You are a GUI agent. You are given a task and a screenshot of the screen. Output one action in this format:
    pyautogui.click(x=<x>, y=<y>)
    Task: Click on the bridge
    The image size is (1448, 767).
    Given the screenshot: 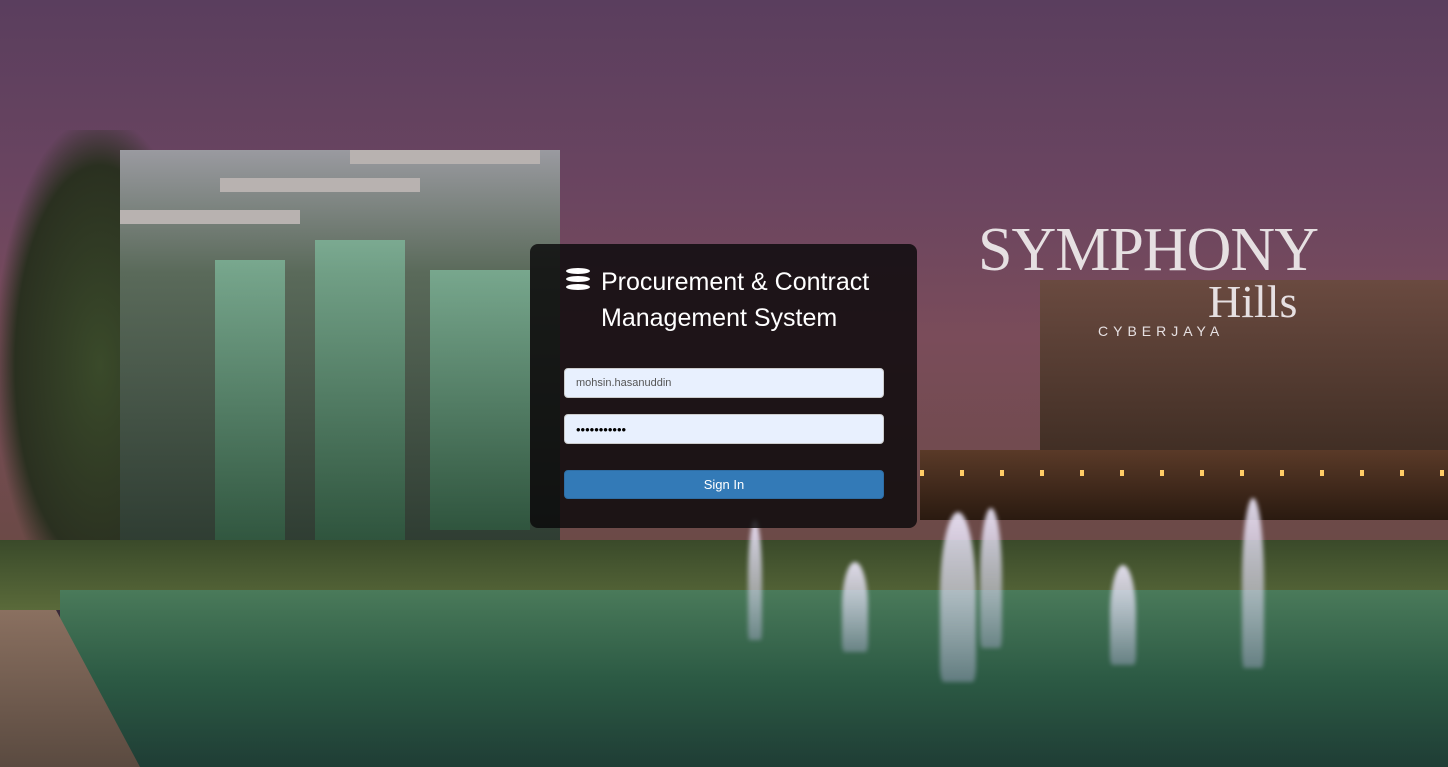 What is the action you would take?
    pyautogui.click(x=1184, y=485)
    